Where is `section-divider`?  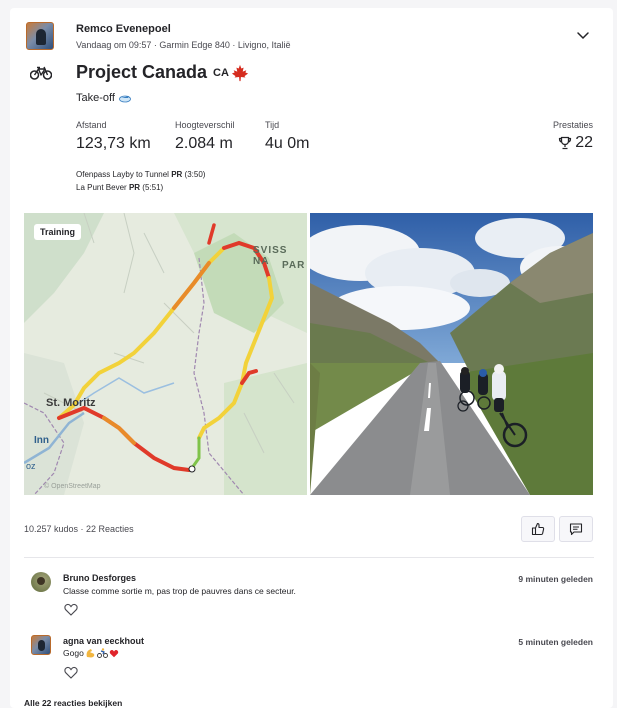 section-divider is located at coordinates (309, 557).